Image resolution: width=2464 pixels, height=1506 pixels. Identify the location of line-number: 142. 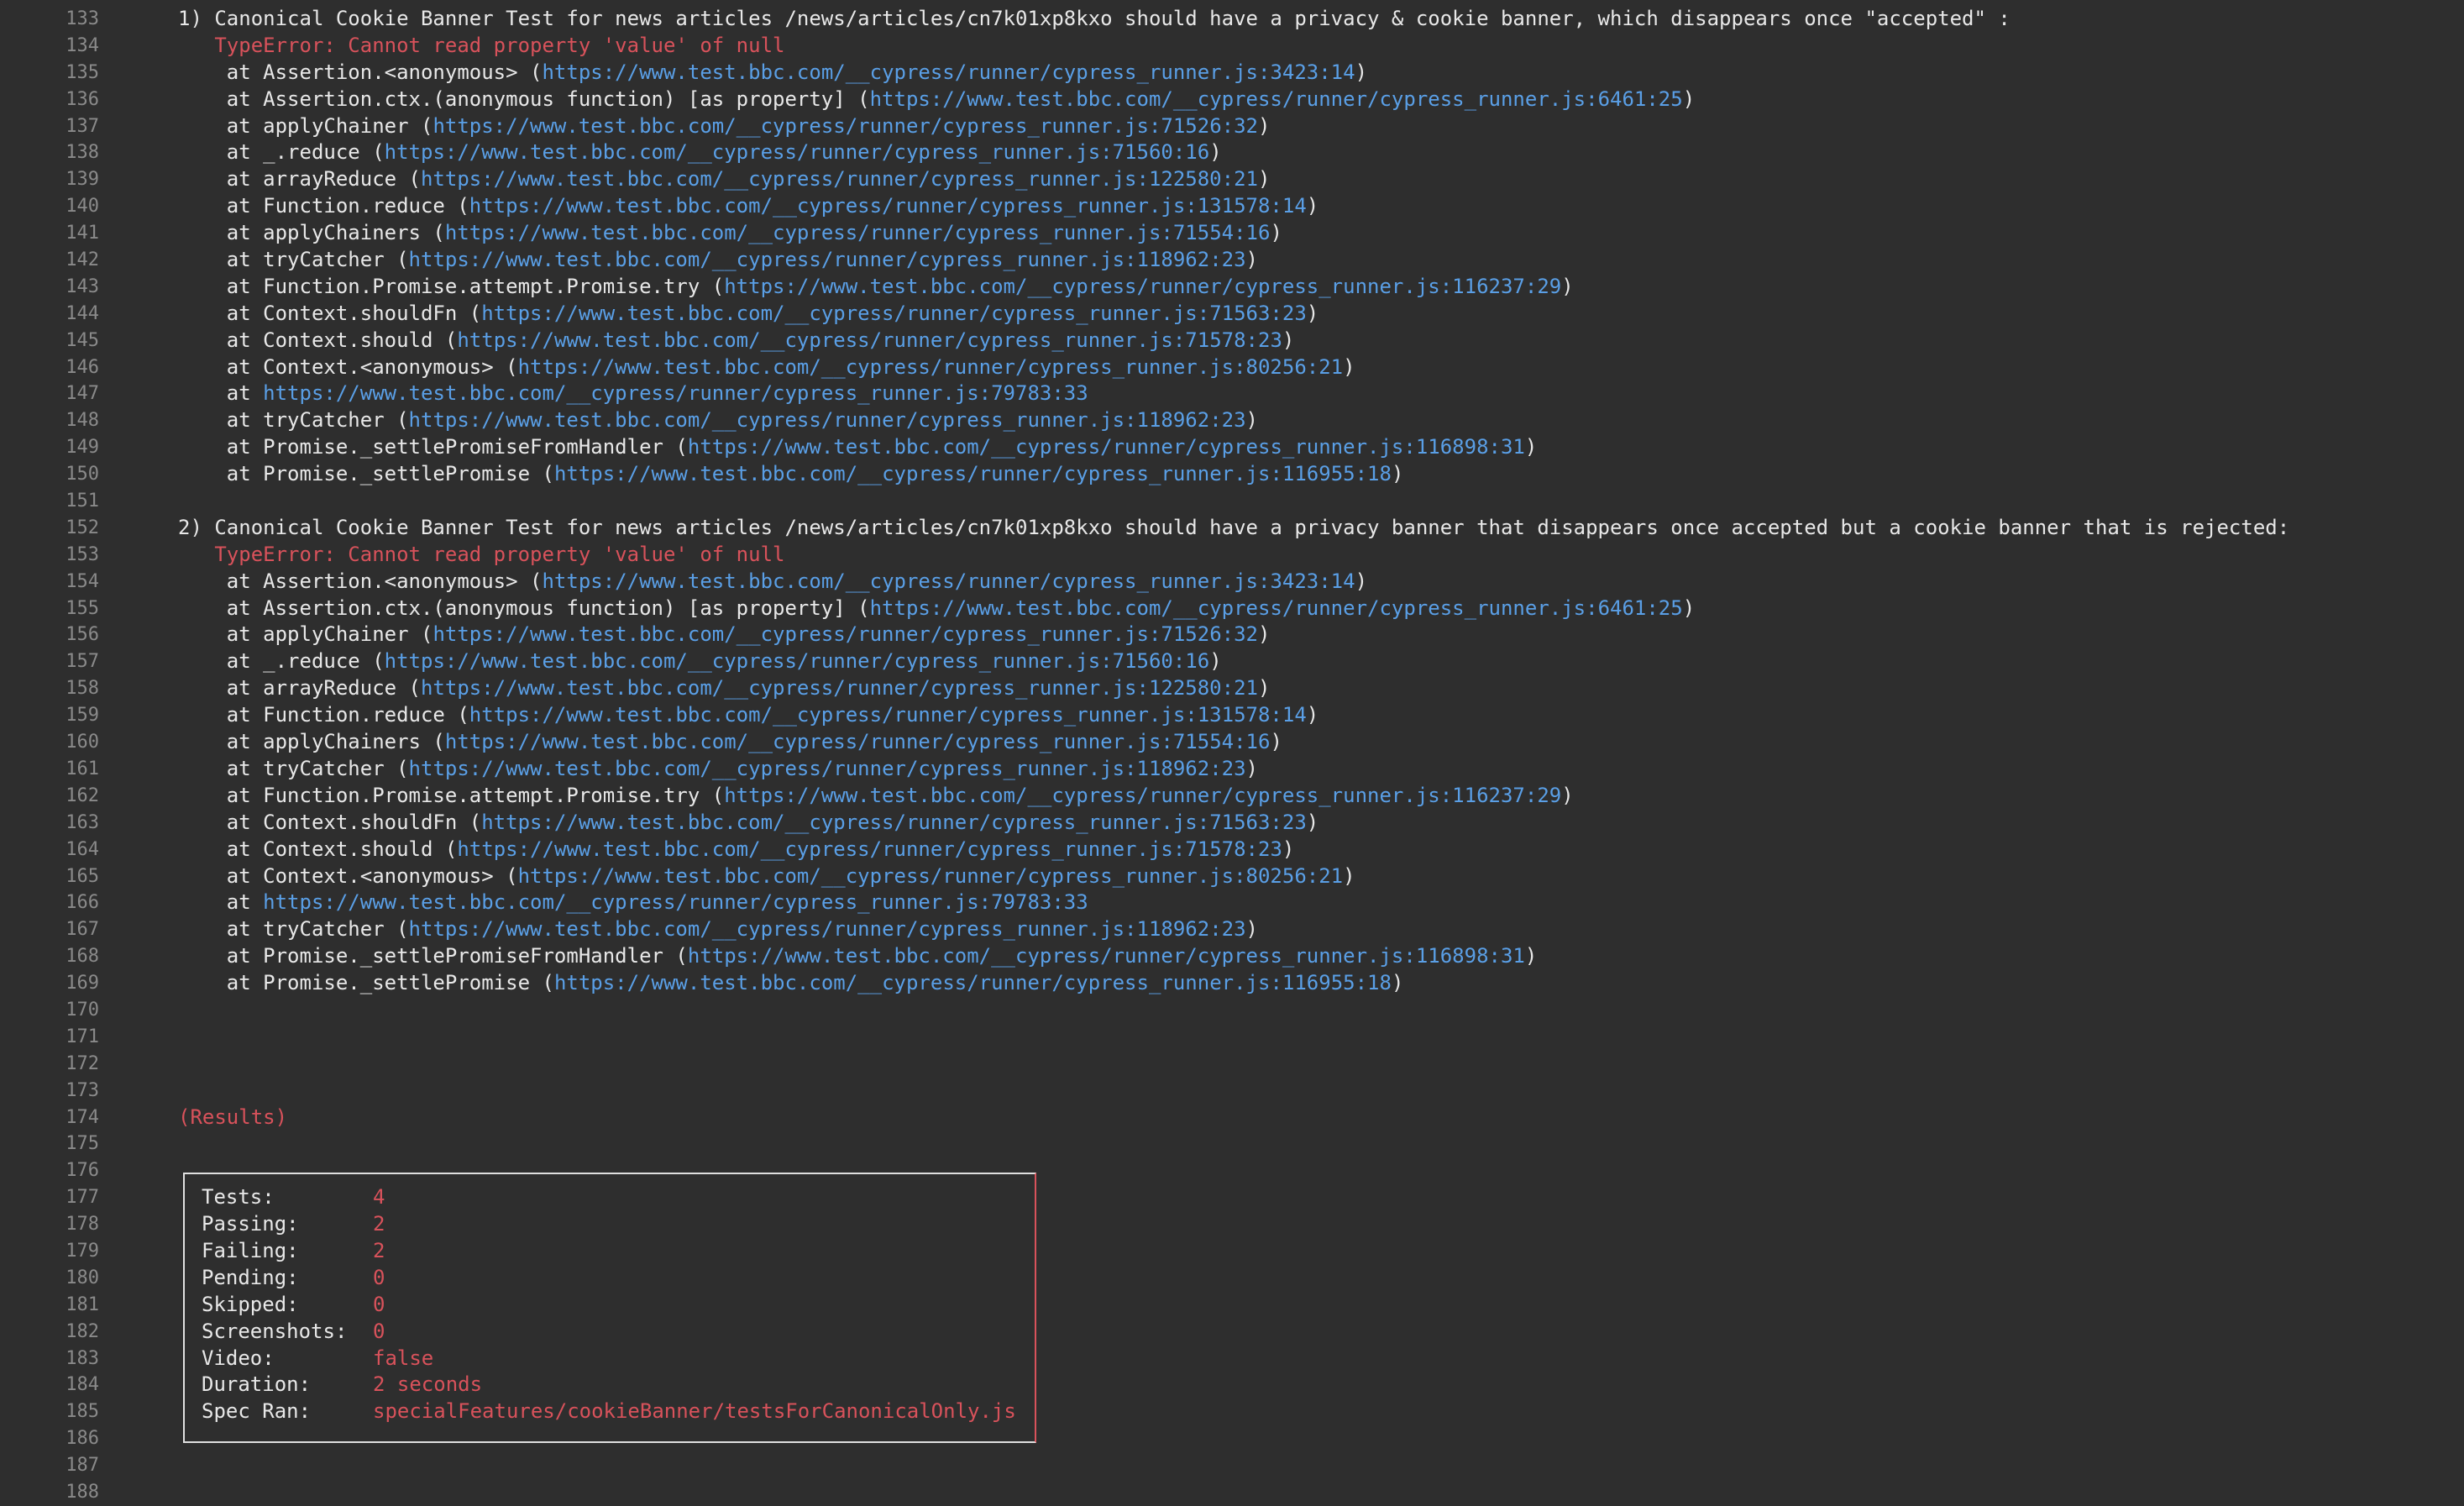
(82, 260).